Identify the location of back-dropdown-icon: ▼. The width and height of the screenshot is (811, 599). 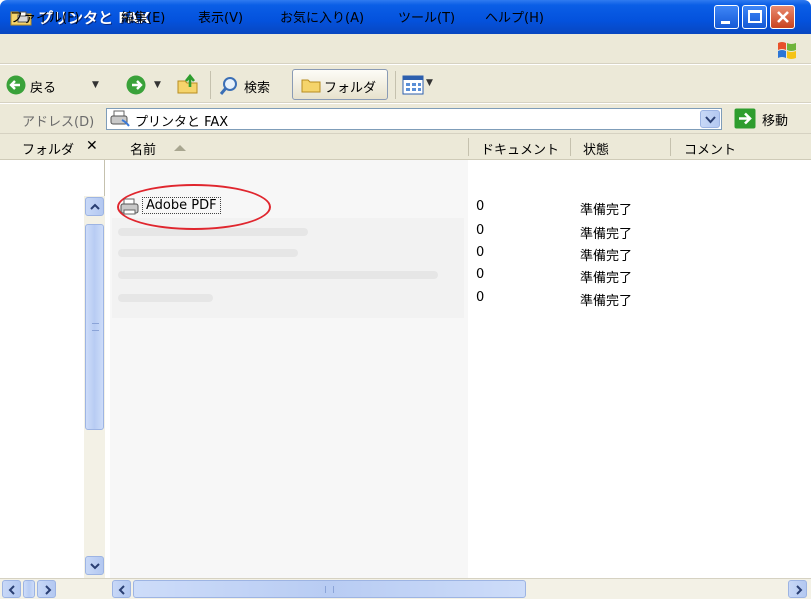
(95, 85).